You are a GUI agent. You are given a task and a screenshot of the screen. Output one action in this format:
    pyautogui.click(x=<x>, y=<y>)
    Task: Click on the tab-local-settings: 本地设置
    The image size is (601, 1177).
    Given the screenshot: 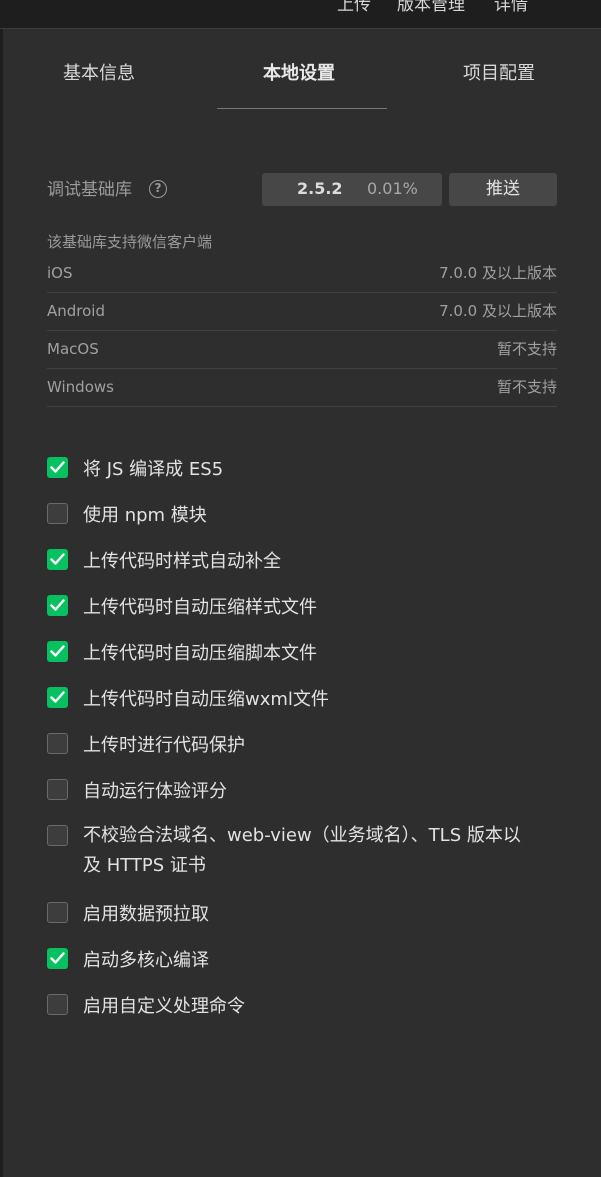 What is the action you would take?
    pyautogui.click(x=299, y=74)
    